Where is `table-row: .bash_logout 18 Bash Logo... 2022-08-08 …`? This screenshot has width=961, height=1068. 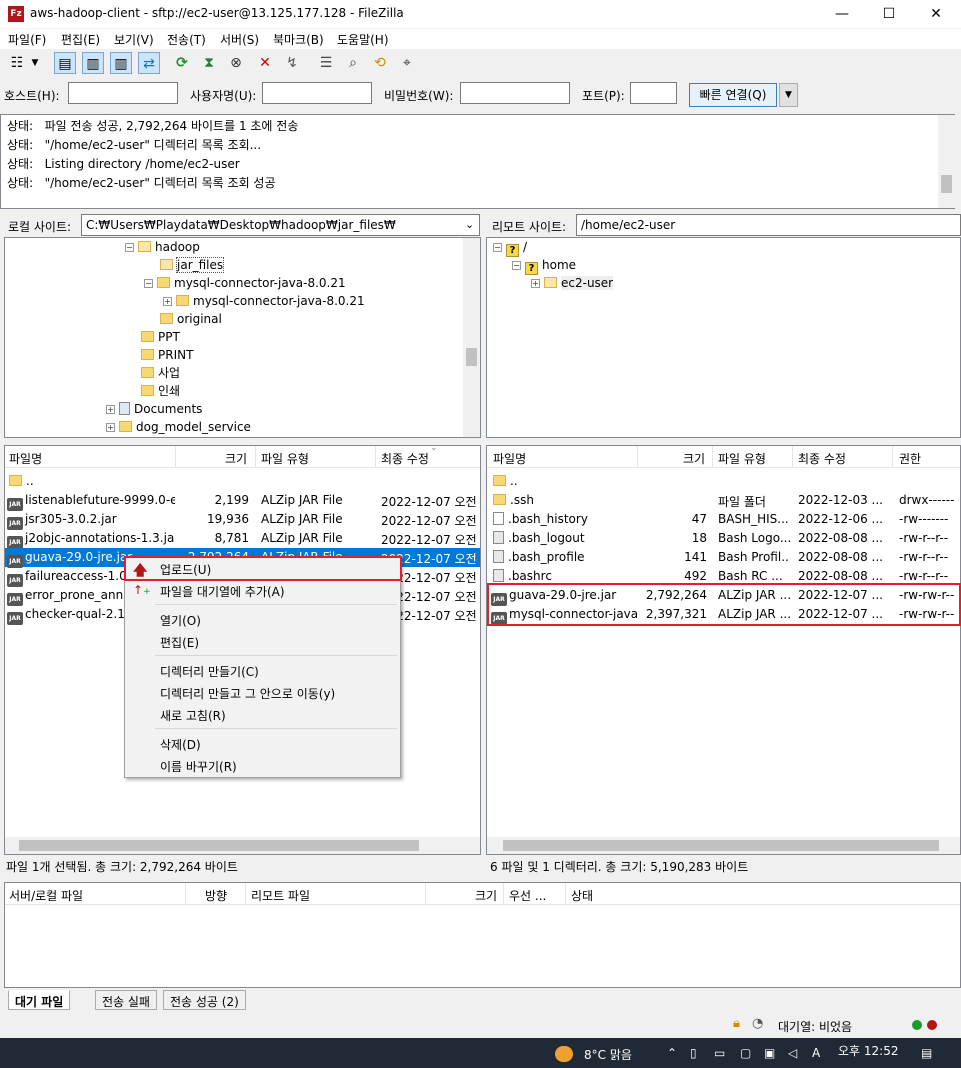
table-row: .bash_logout 18 Bash Logo... 2022-08-08 … is located at coordinates (723, 538).